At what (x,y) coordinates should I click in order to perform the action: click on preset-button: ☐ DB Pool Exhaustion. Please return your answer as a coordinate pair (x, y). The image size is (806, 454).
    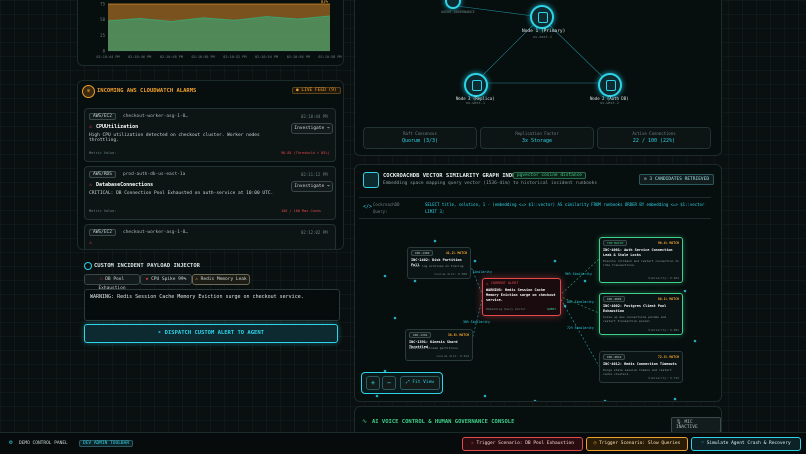
    Looking at the image, I should click on (112, 282).